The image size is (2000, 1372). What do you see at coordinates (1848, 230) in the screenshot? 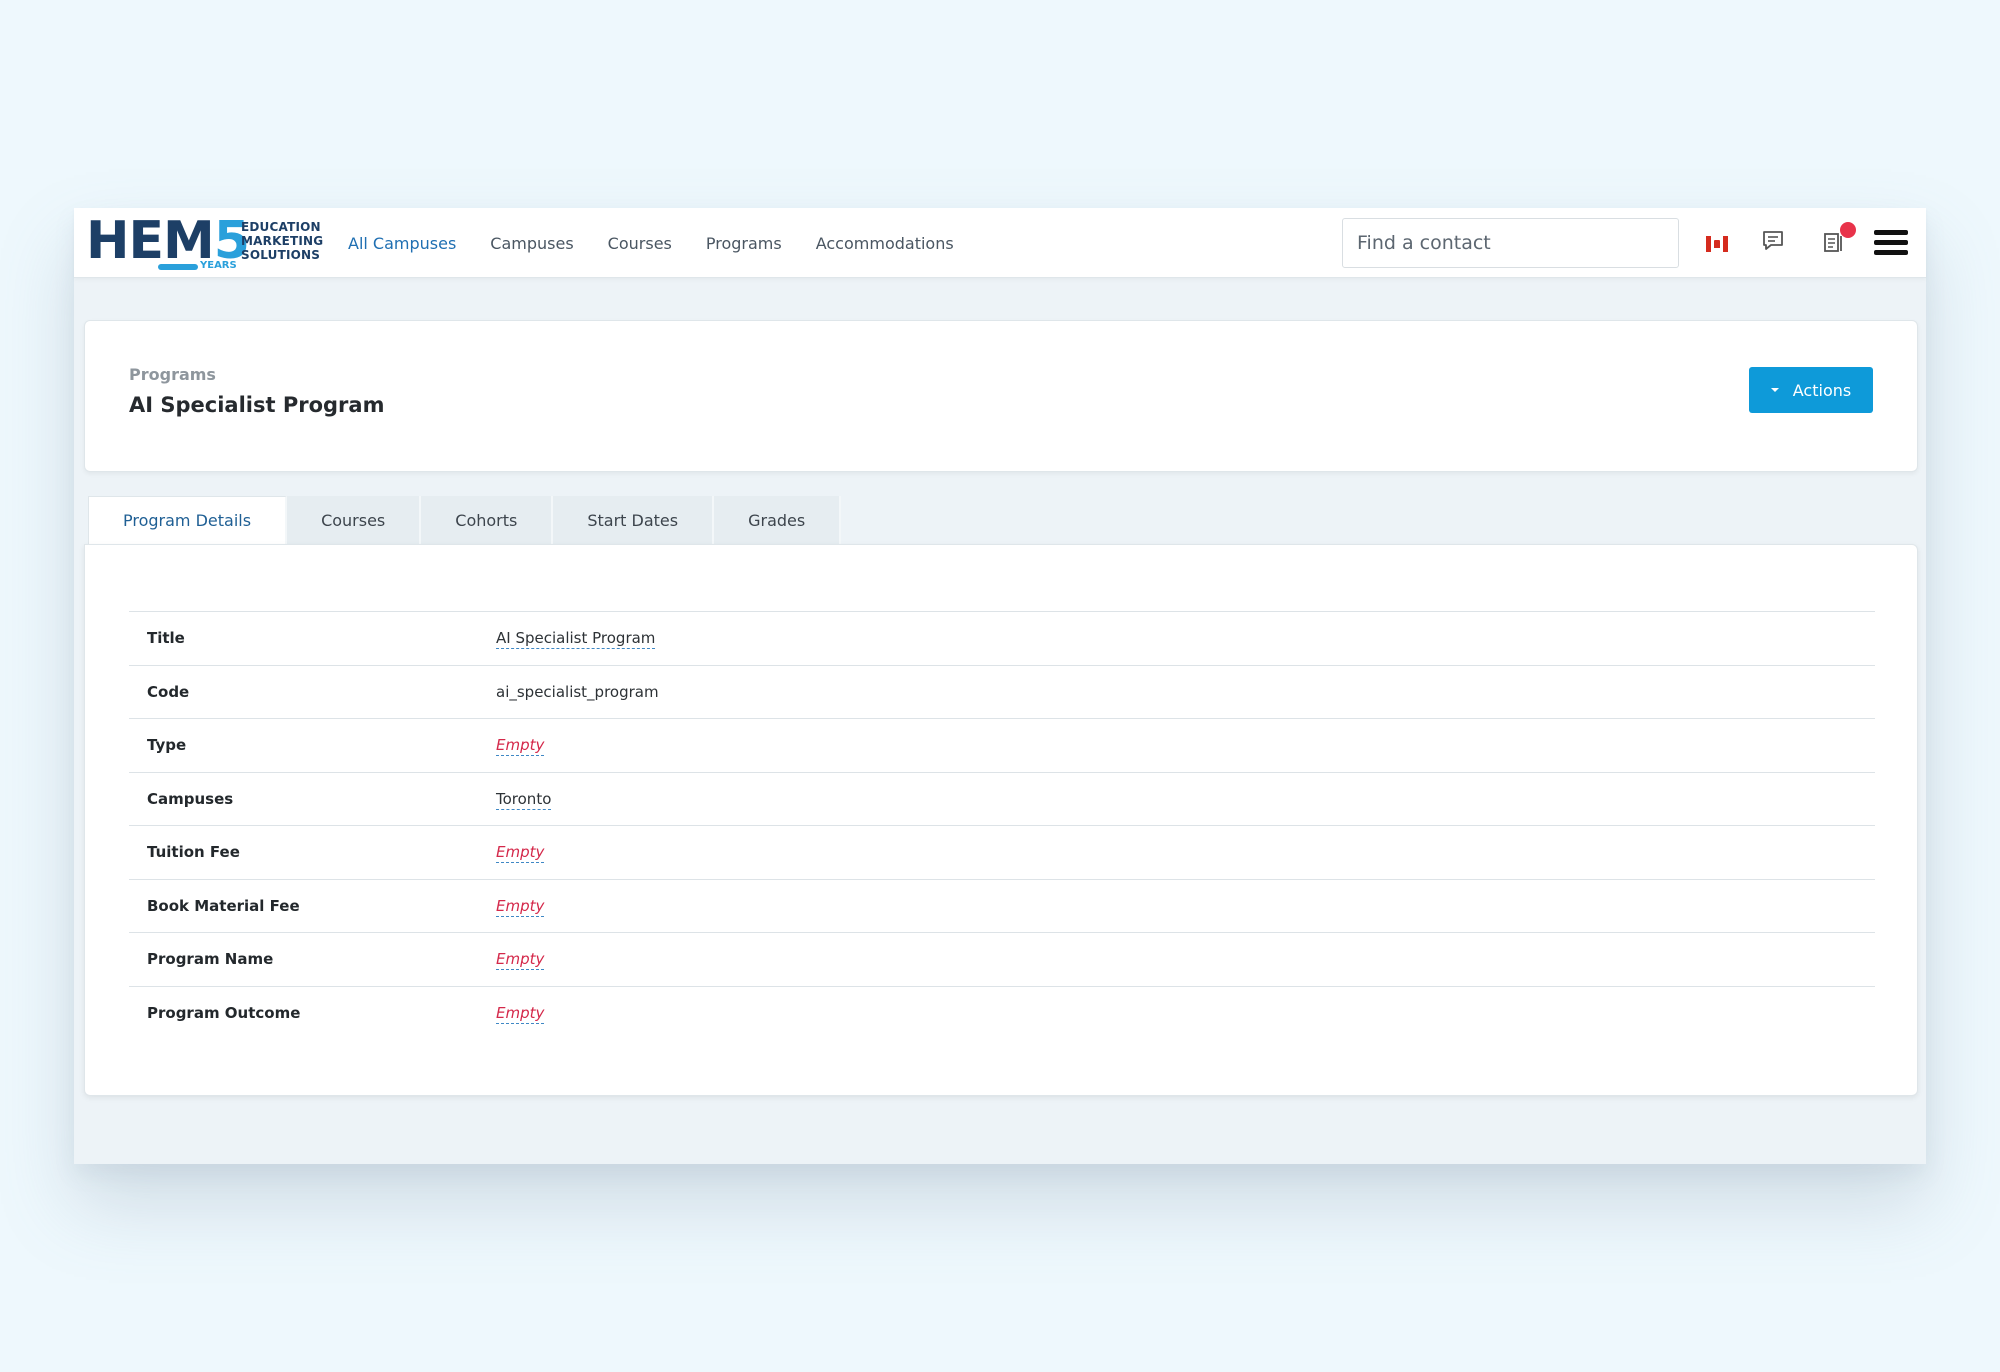
I see `notification-badge` at bounding box center [1848, 230].